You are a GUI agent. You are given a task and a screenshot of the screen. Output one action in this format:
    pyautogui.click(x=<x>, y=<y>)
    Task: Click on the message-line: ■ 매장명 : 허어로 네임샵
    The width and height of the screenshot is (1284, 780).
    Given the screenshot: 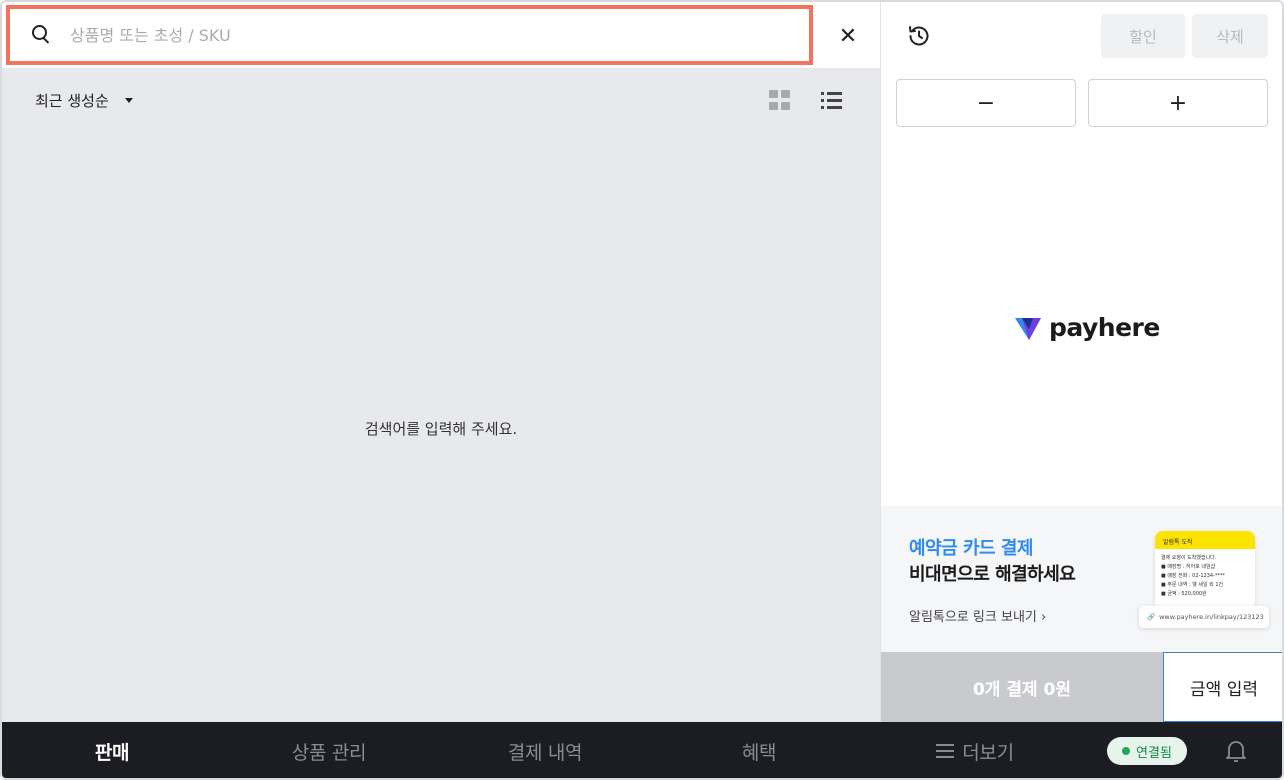 What is the action you would take?
    pyautogui.click(x=1188, y=567)
    